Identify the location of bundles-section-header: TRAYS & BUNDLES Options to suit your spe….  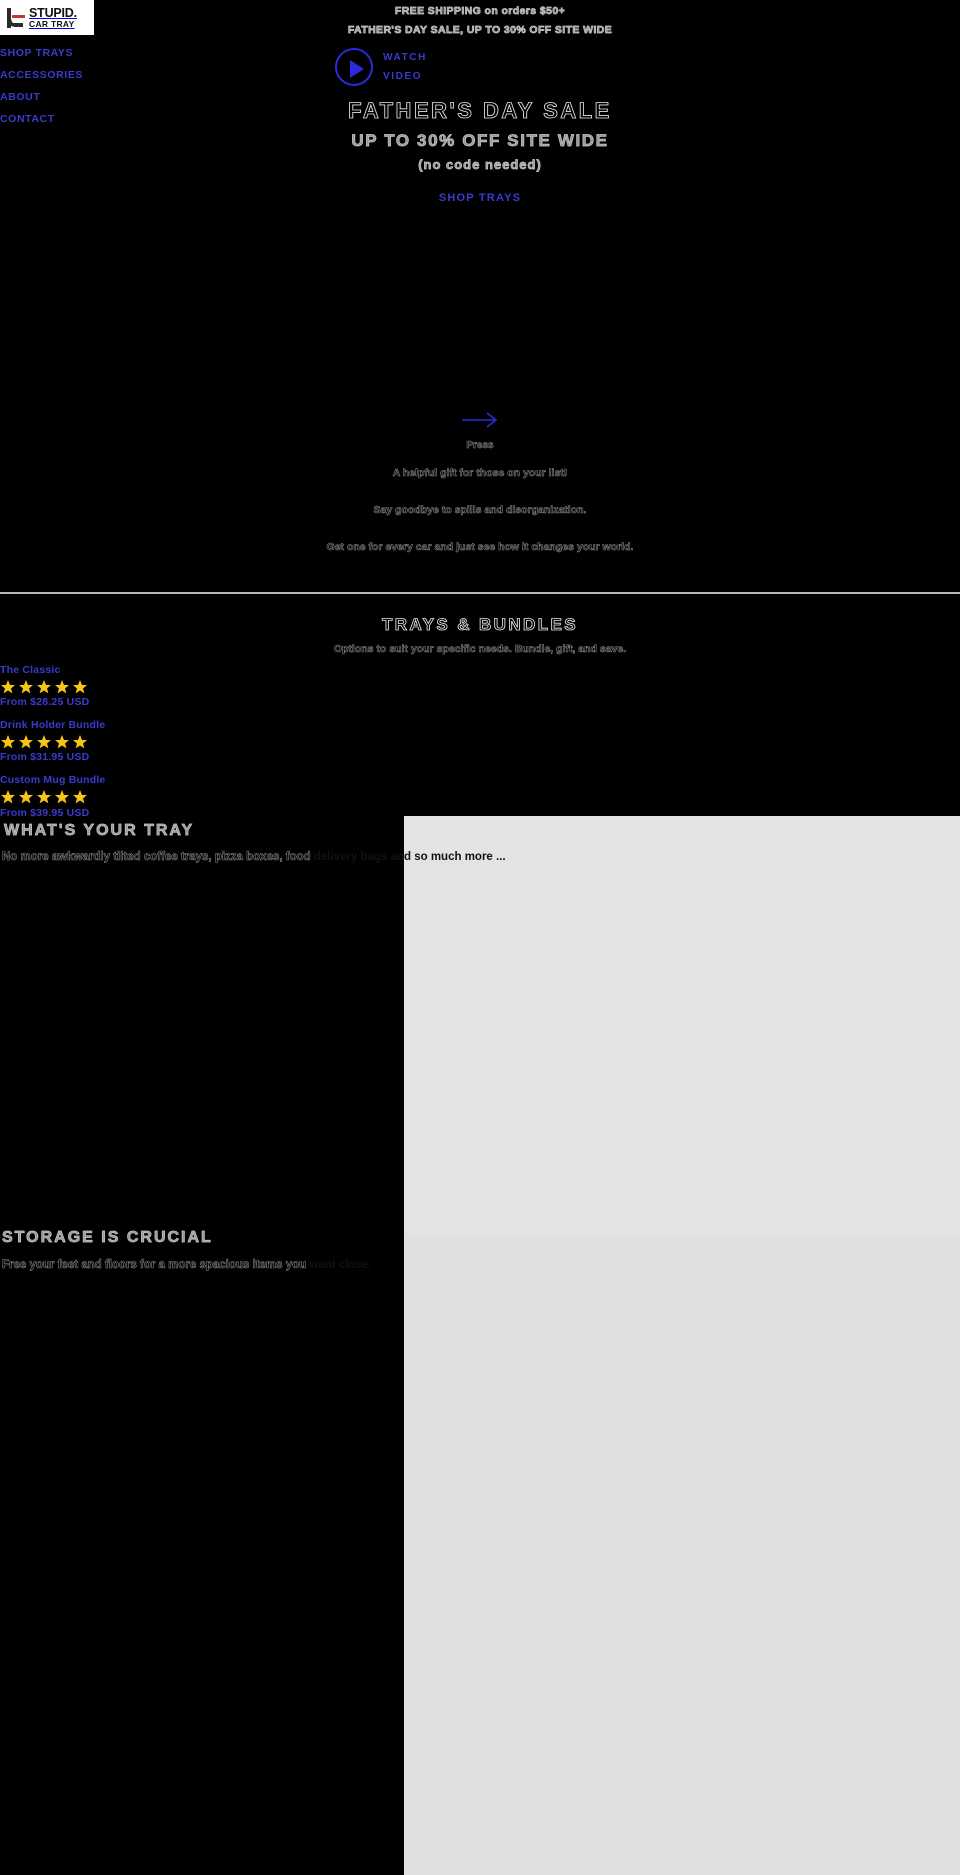
(480, 636).